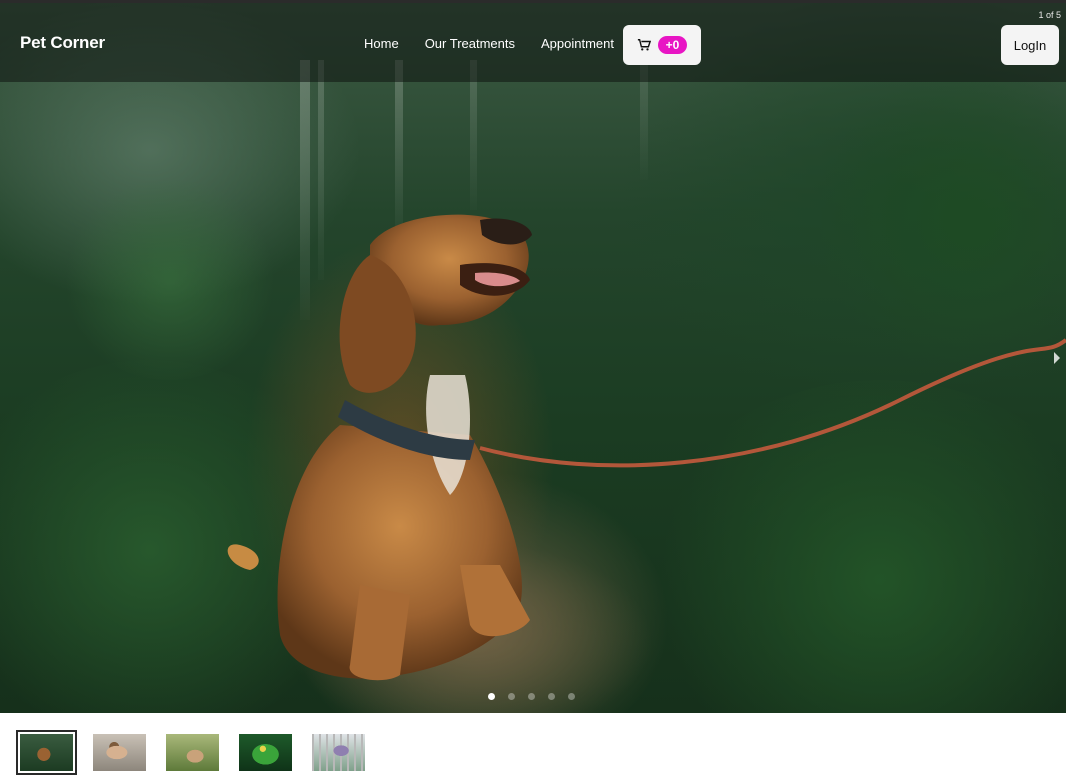 Image resolution: width=1066 pixels, height=783 pixels. What do you see at coordinates (943, 220) in the screenshot?
I see `foliage` at bounding box center [943, 220].